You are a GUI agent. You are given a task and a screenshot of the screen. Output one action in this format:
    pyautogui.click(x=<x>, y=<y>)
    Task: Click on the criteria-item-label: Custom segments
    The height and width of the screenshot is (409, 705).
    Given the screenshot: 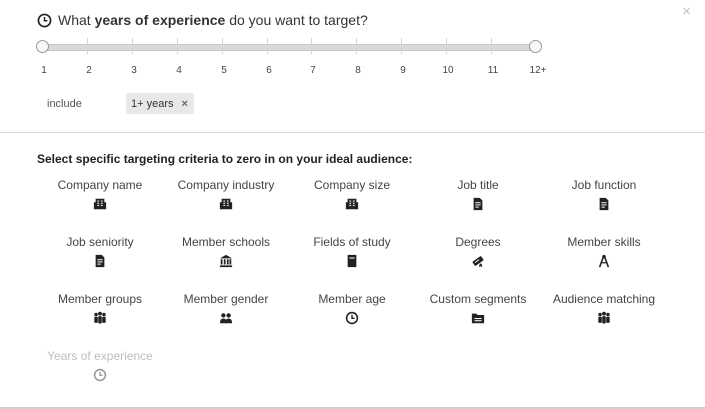 What is the action you would take?
    pyautogui.click(x=478, y=299)
    